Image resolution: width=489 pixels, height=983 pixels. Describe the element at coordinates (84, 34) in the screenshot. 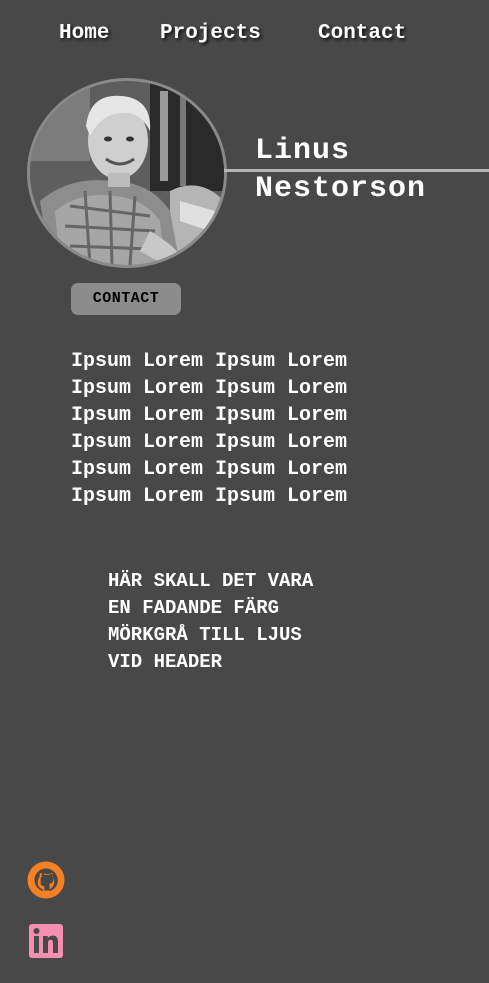

I see `nav-link-home: Home` at that location.